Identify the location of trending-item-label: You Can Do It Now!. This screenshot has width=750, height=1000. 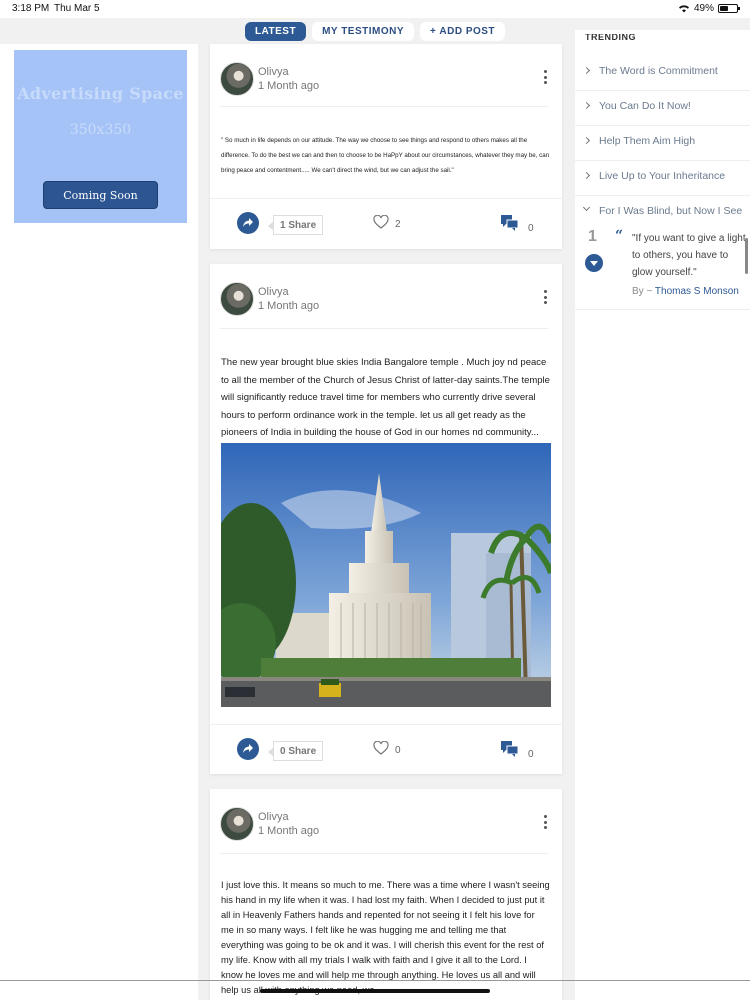
(645, 106).